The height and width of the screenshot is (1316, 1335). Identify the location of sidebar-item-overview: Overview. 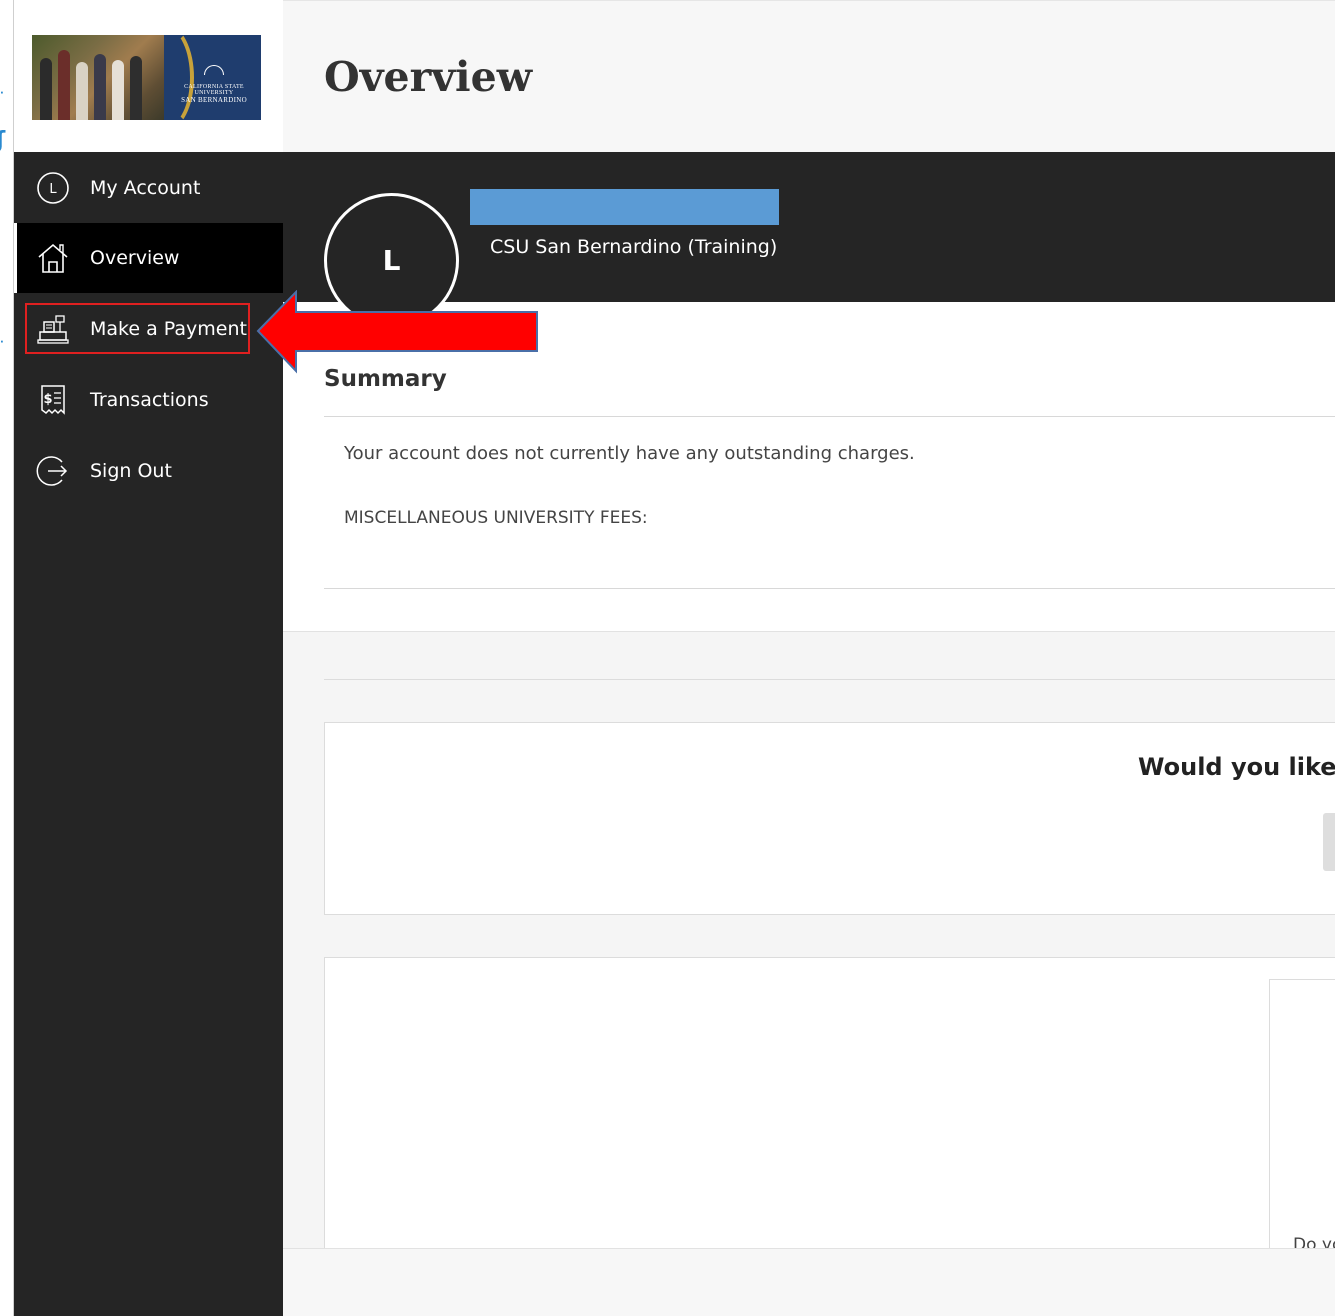
(148, 258).